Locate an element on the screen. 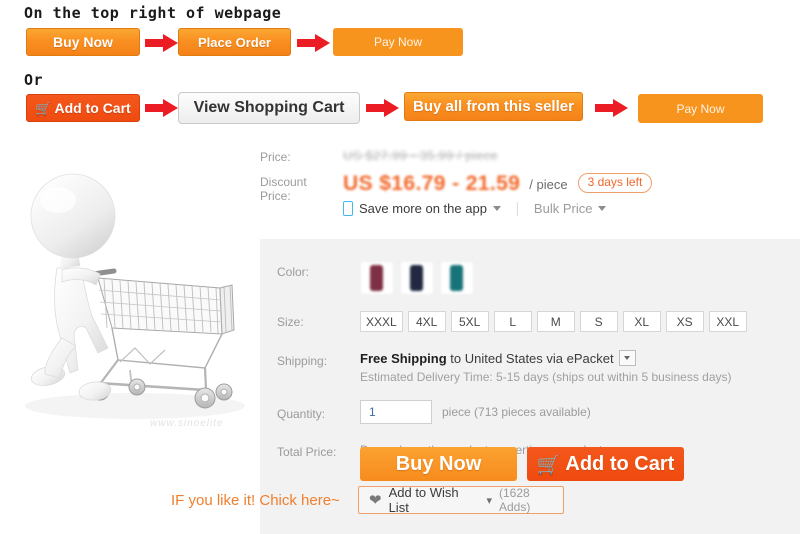  total-price-label: Total Price: is located at coordinates (307, 452).